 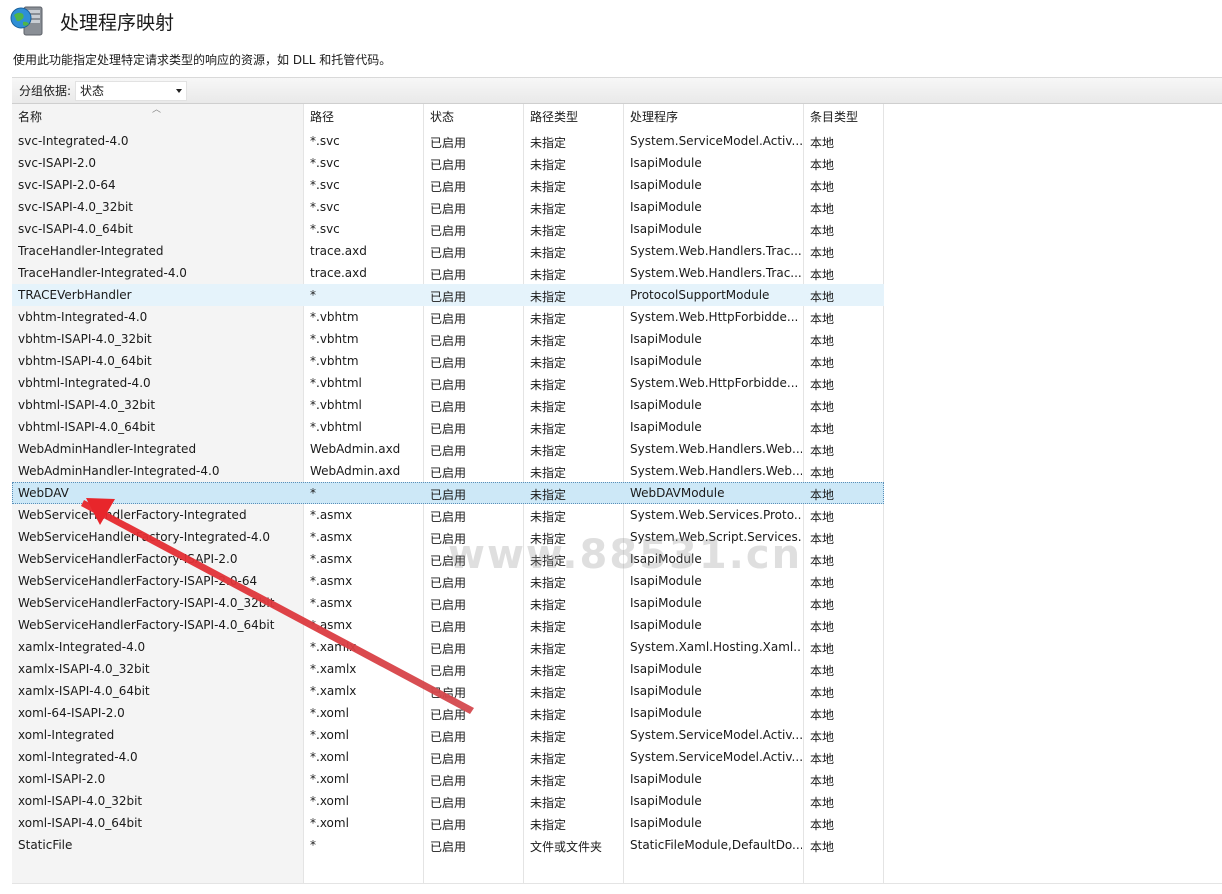 I want to click on cell-name: WebServiceHandlerFactory-ISAPI-4.0_32bit, so click(x=146, y=603).